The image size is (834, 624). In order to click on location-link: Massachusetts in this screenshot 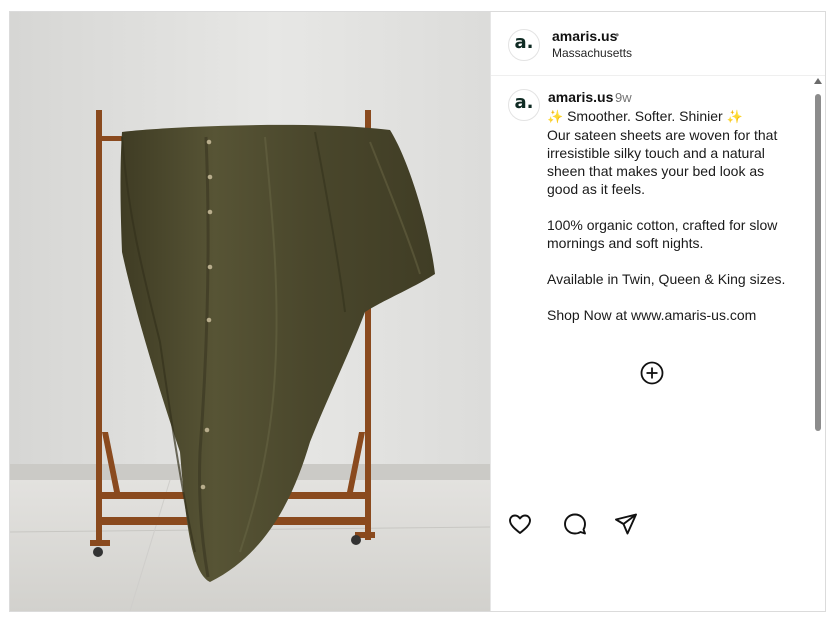, I will do `click(592, 53)`.